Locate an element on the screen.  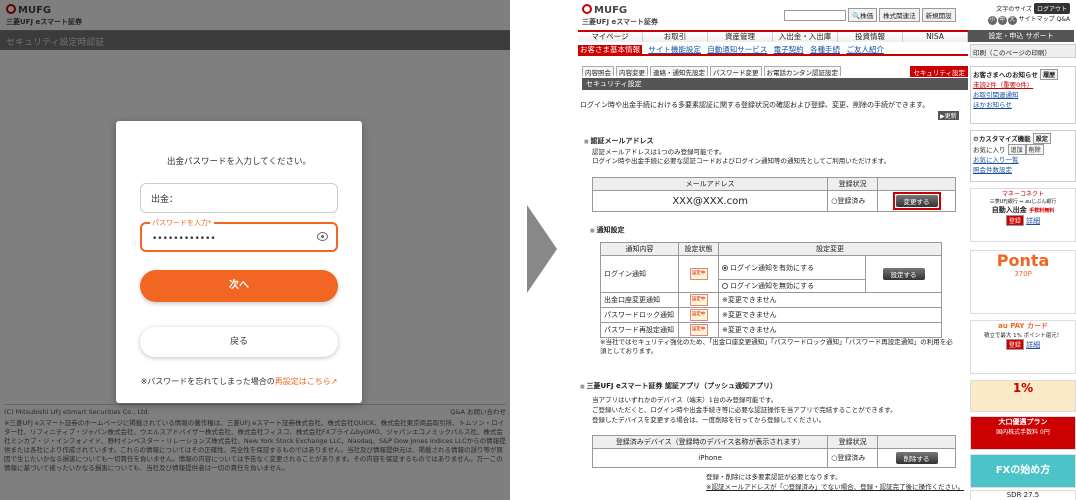
new-account-button: 新規開設 is located at coordinates (938, 15).